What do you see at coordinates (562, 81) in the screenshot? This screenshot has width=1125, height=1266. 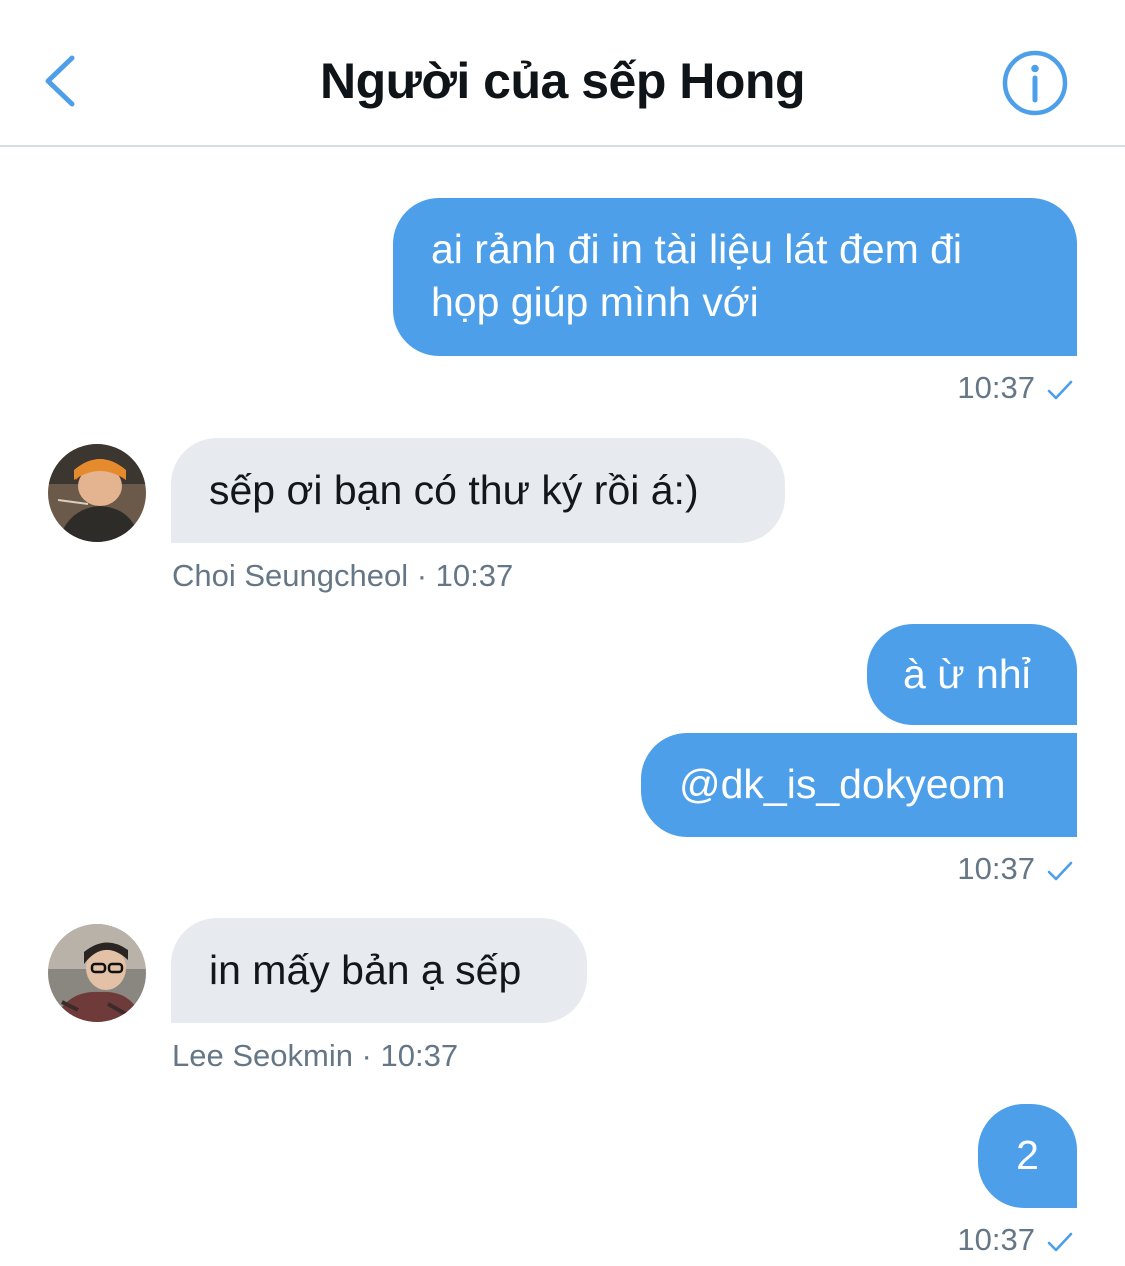 I see `conversation-title: Người của sếp Hong` at bounding box center [562, 81].